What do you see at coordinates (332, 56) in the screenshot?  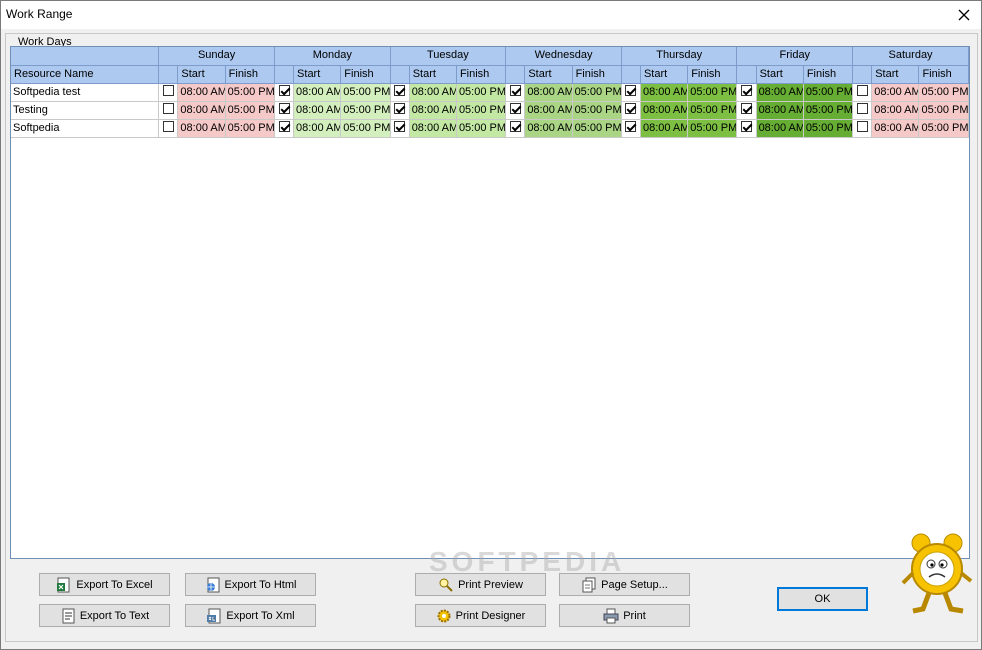 I see `day-header-monday: Monday` at bounding box center [332, 56].